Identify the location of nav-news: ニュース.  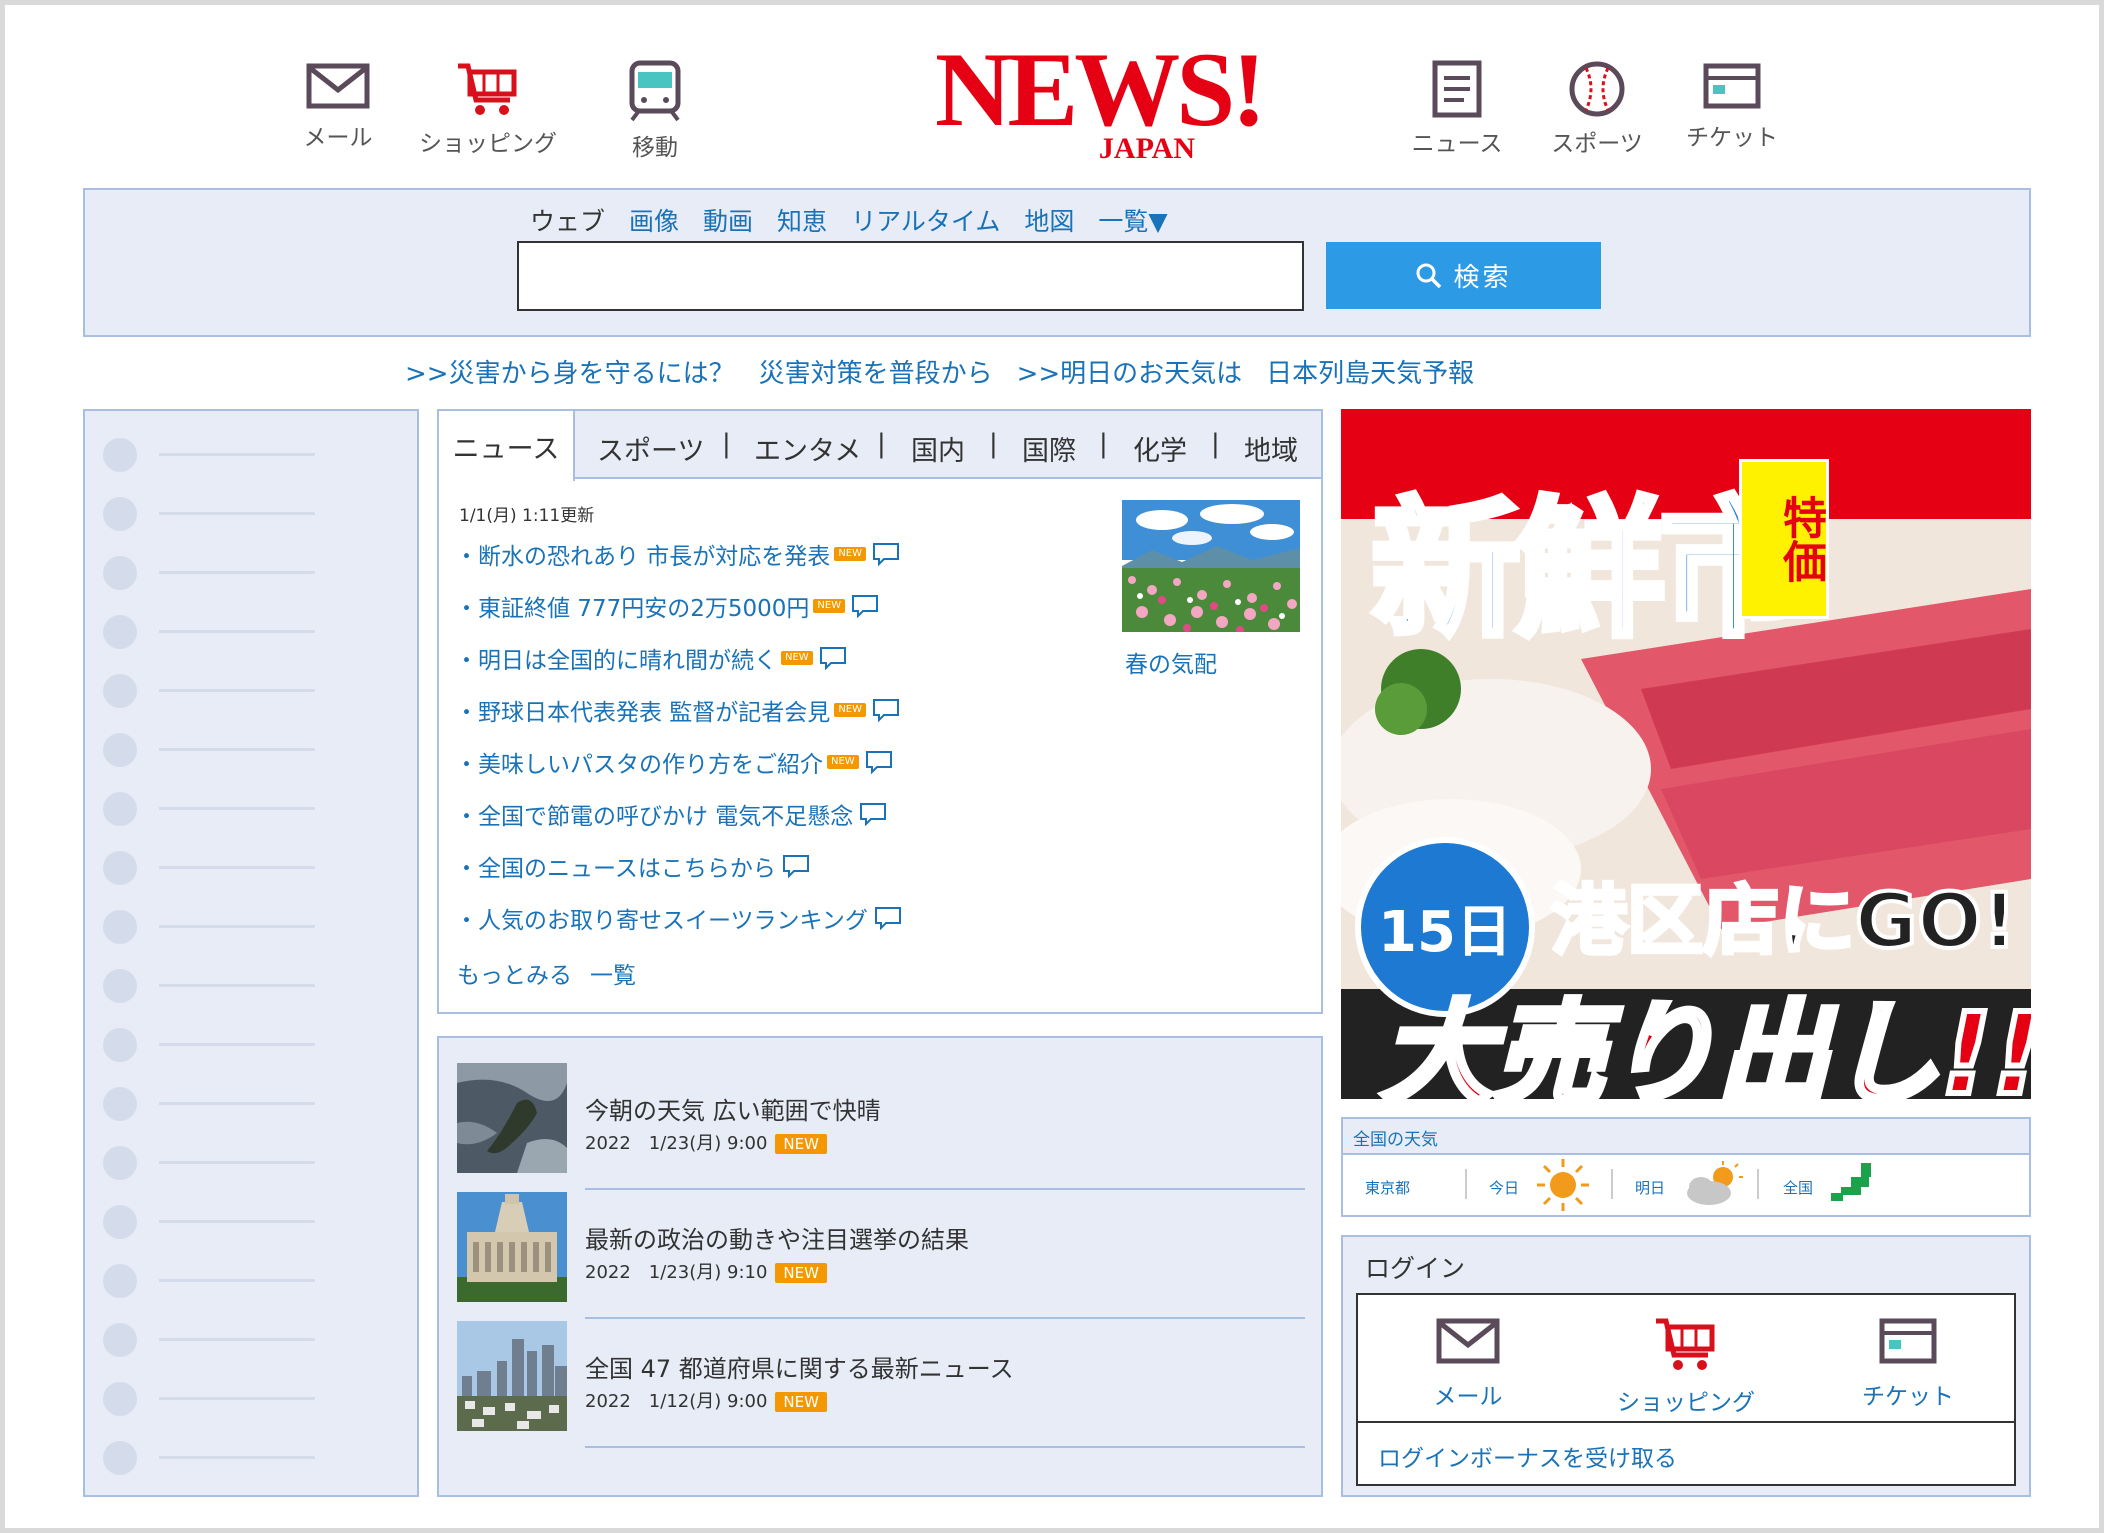
(1457, 109).